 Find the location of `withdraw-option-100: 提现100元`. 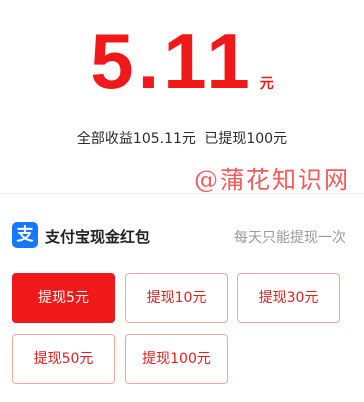

withdraw-option-100: 提现100元 is located at coordinates (176, 359).